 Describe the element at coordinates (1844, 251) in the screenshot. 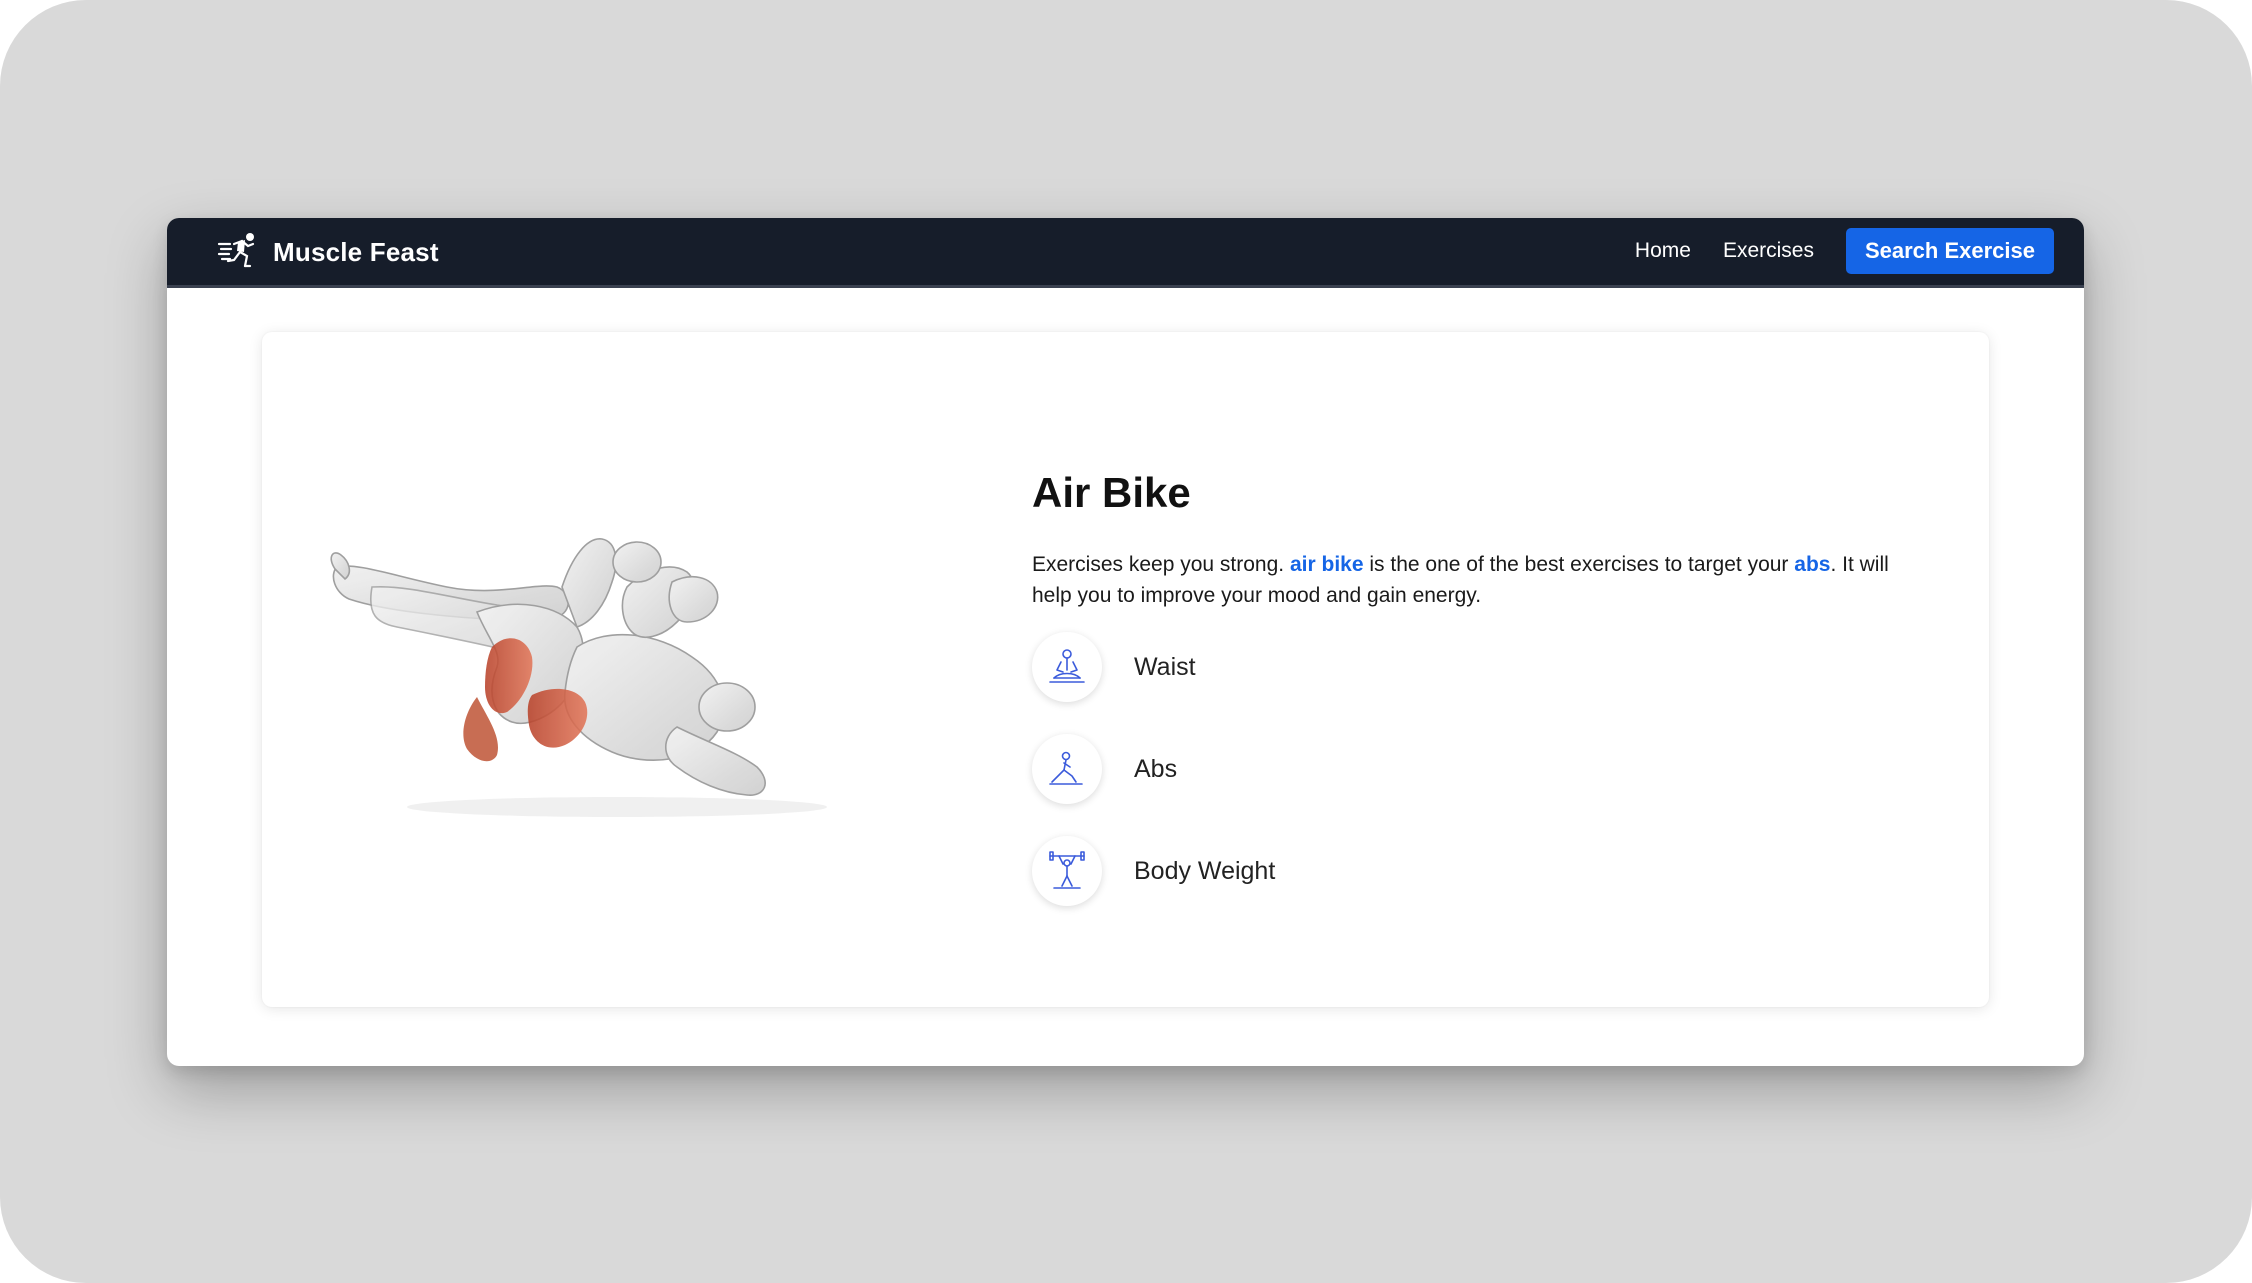

I see `nav-links: Home Exercises Search Exercise` at that location.